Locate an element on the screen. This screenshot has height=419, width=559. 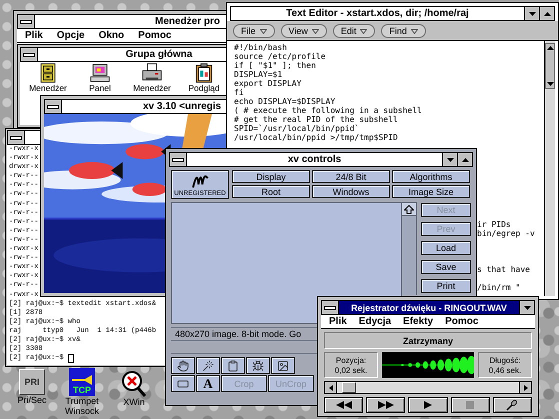
menu-item: Okno is located at coordinates (111, 35).